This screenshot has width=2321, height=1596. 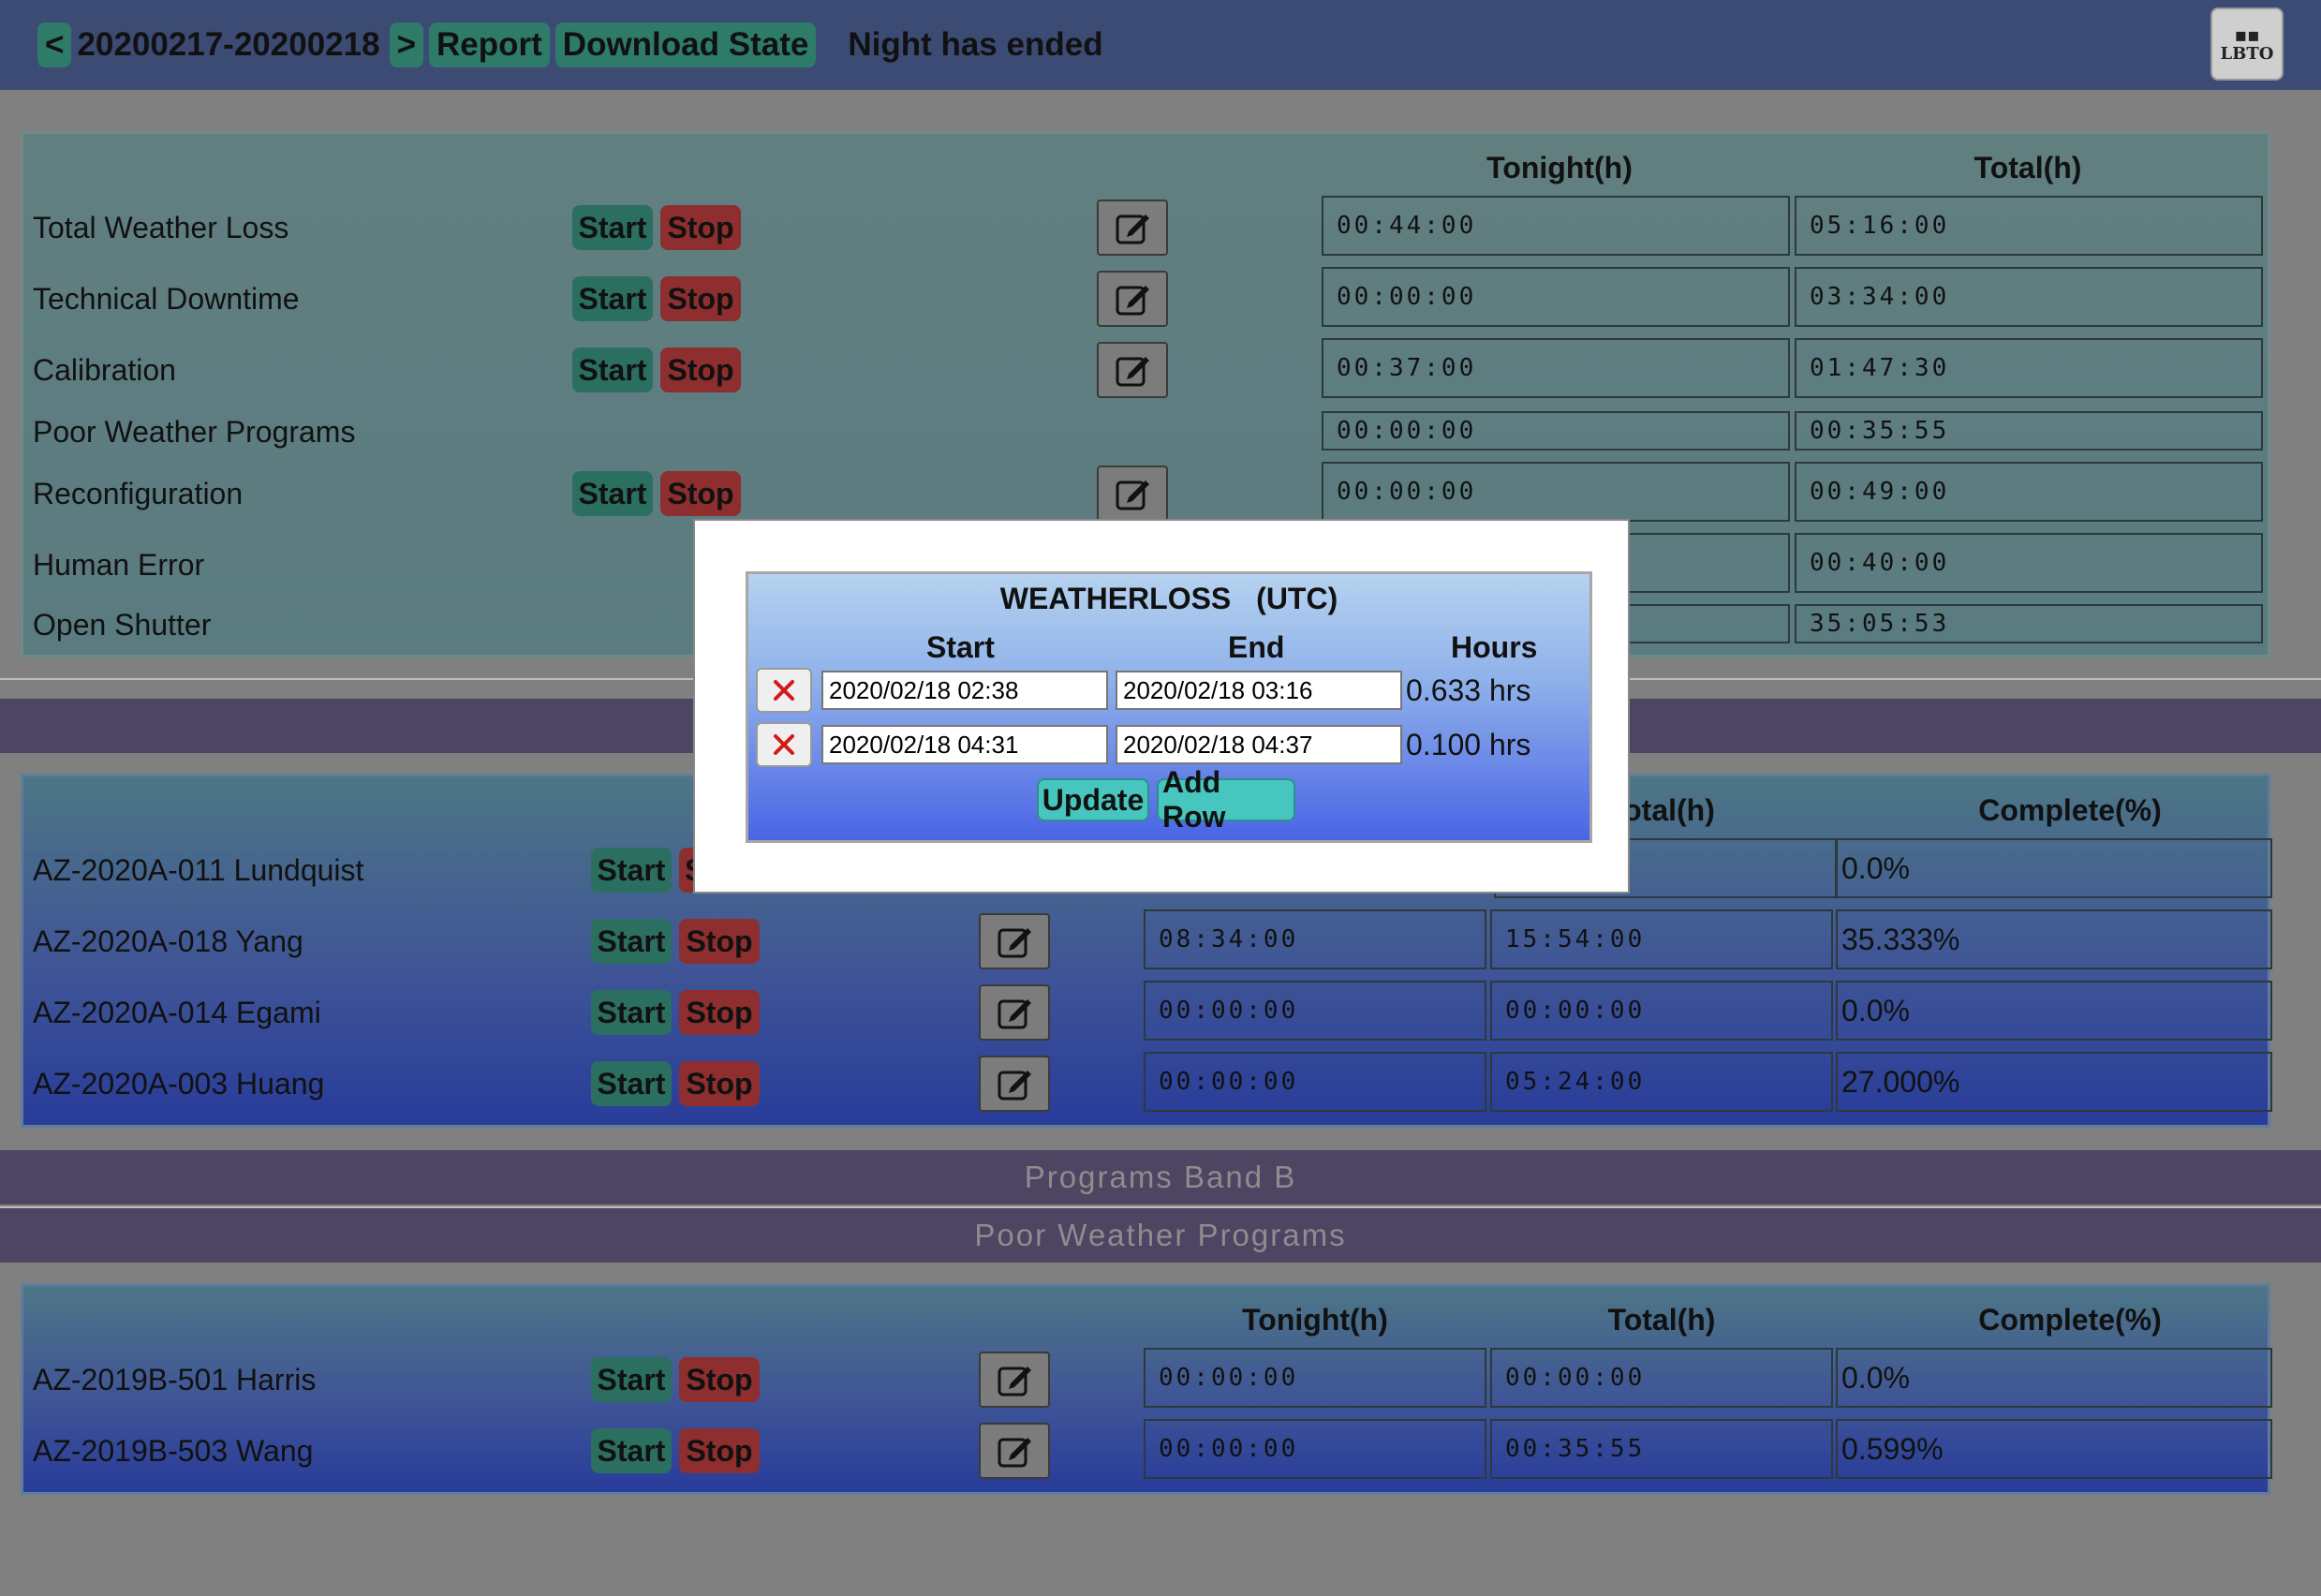 What do you see at coordinates (612, 494) in the screenshot?
I see `start-button-reconfiguration: Start` at bounding box center [612, 494].